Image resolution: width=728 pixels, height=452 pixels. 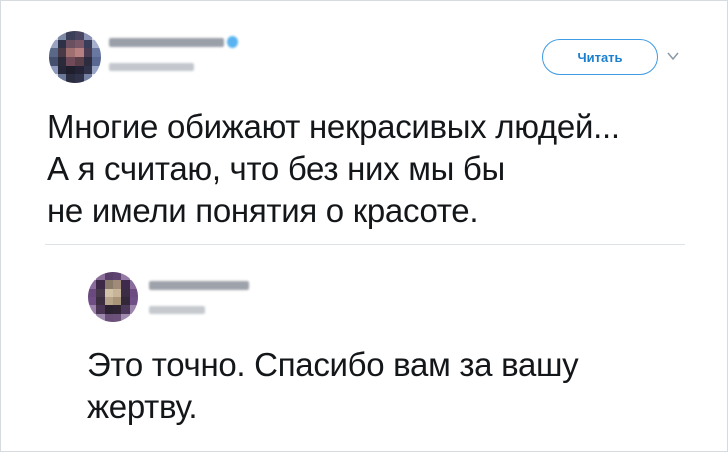 What do you see at coordinates (276, 168) in the screenshot?
I see `tweet-text-line: А я считаю, что без них мы бы` at bounding box center [276, 168].